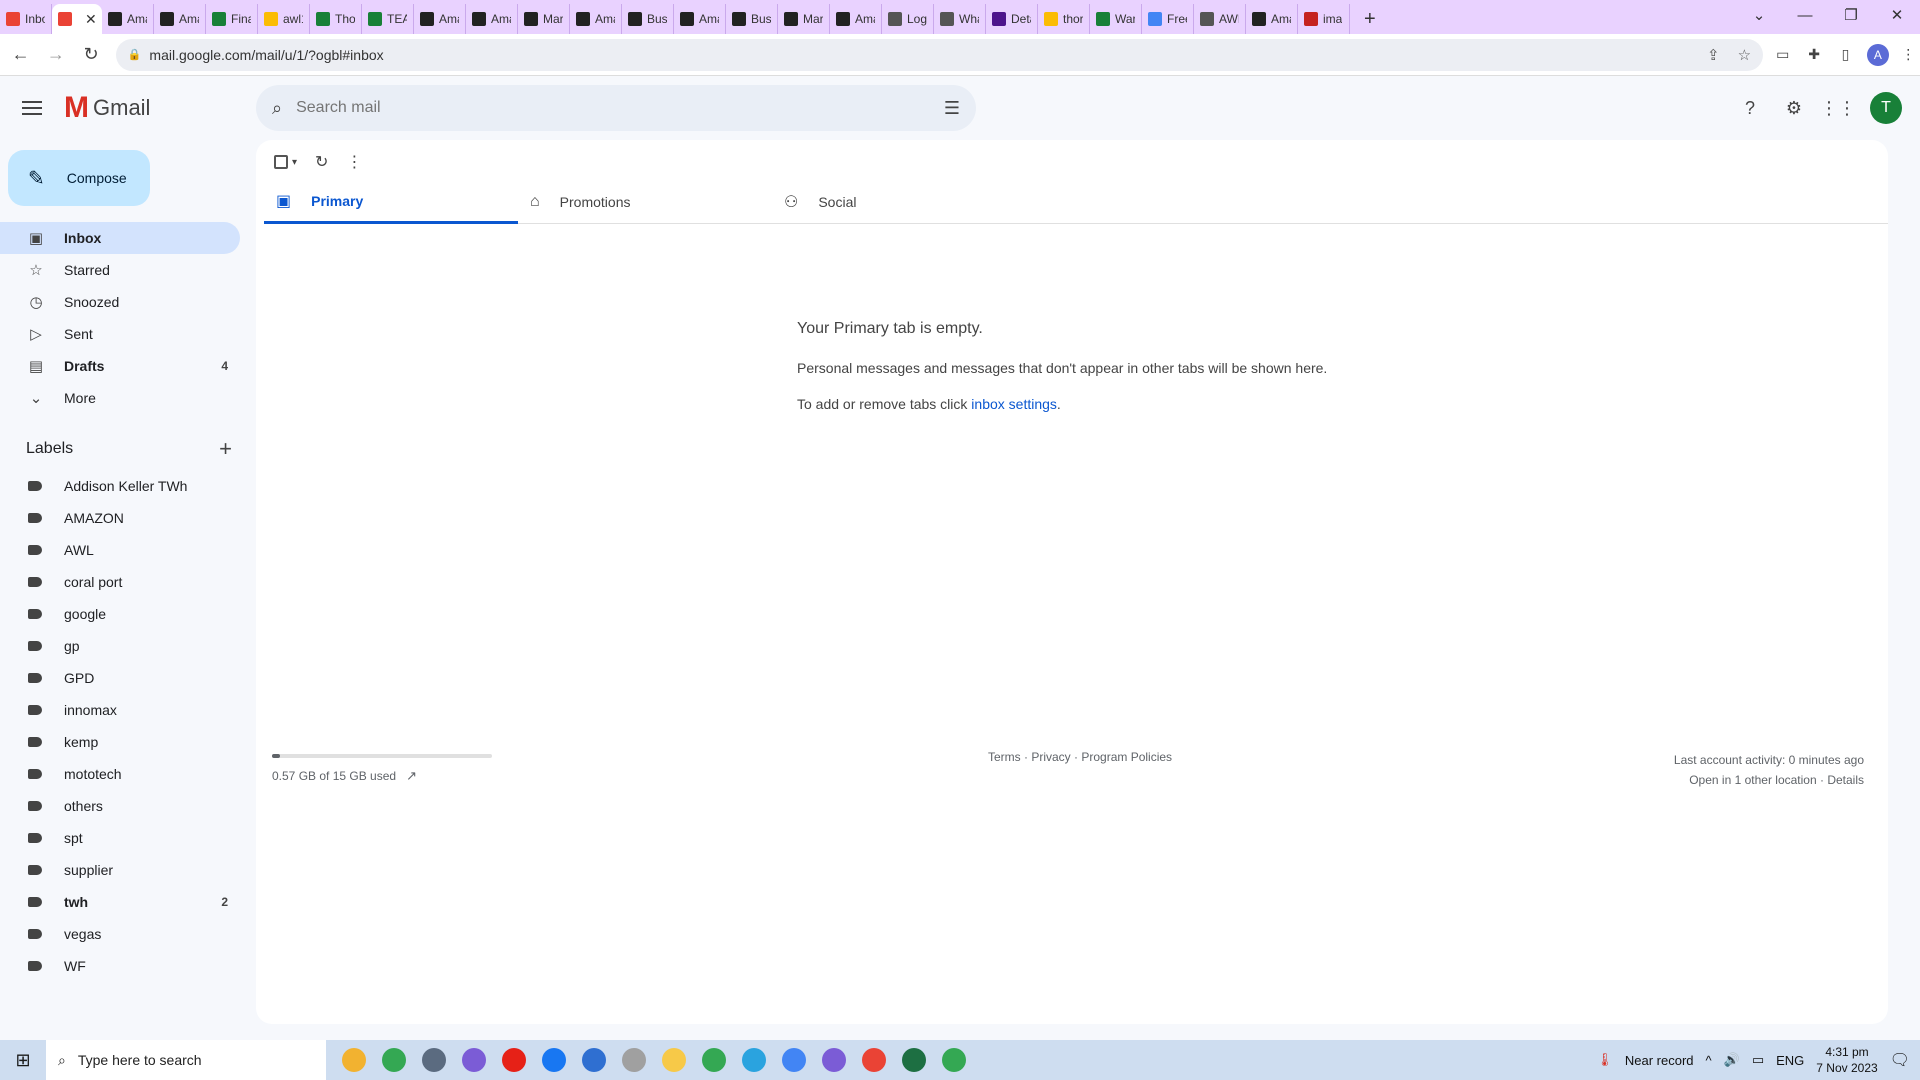 This screenshot has width=1920, height=1080. What do you see at coordinates (1014, 404) in the screenshot?
I see `inbox-settings-link: inbox settings` at bounding box center [1014, 404].